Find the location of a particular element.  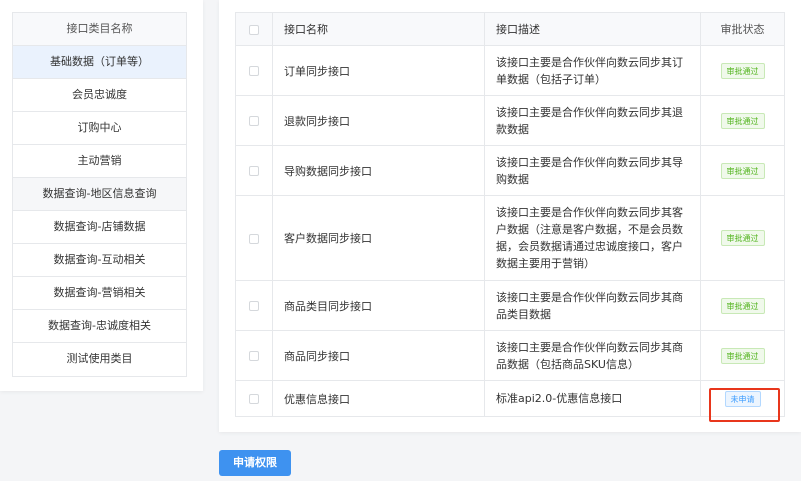

category-item-subscription-center: 订购中心 is located at coordinates (99, 128).